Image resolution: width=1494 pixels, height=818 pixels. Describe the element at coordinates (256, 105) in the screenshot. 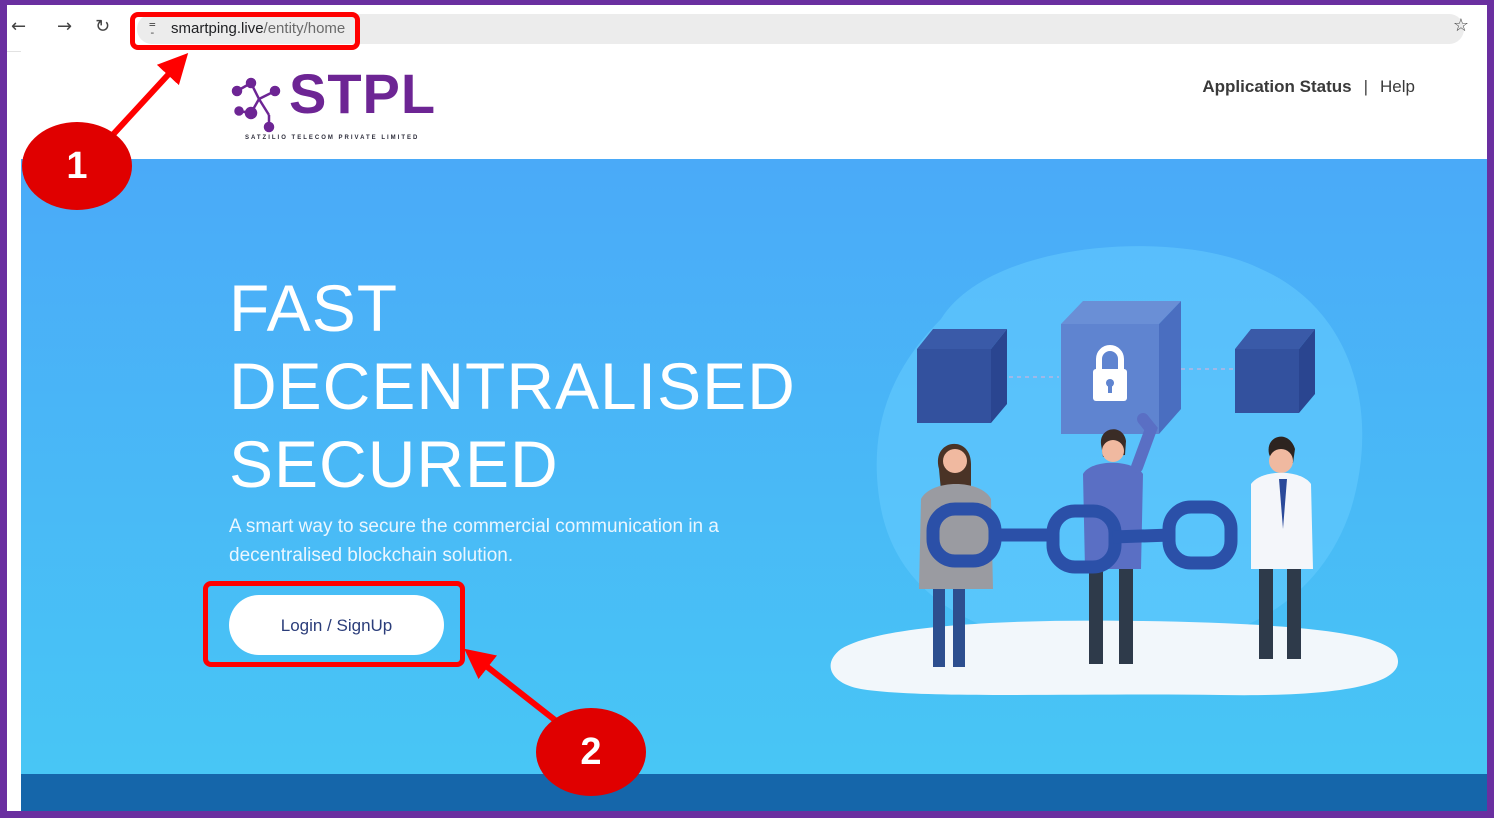

I see `logo-network-icon` at that location.